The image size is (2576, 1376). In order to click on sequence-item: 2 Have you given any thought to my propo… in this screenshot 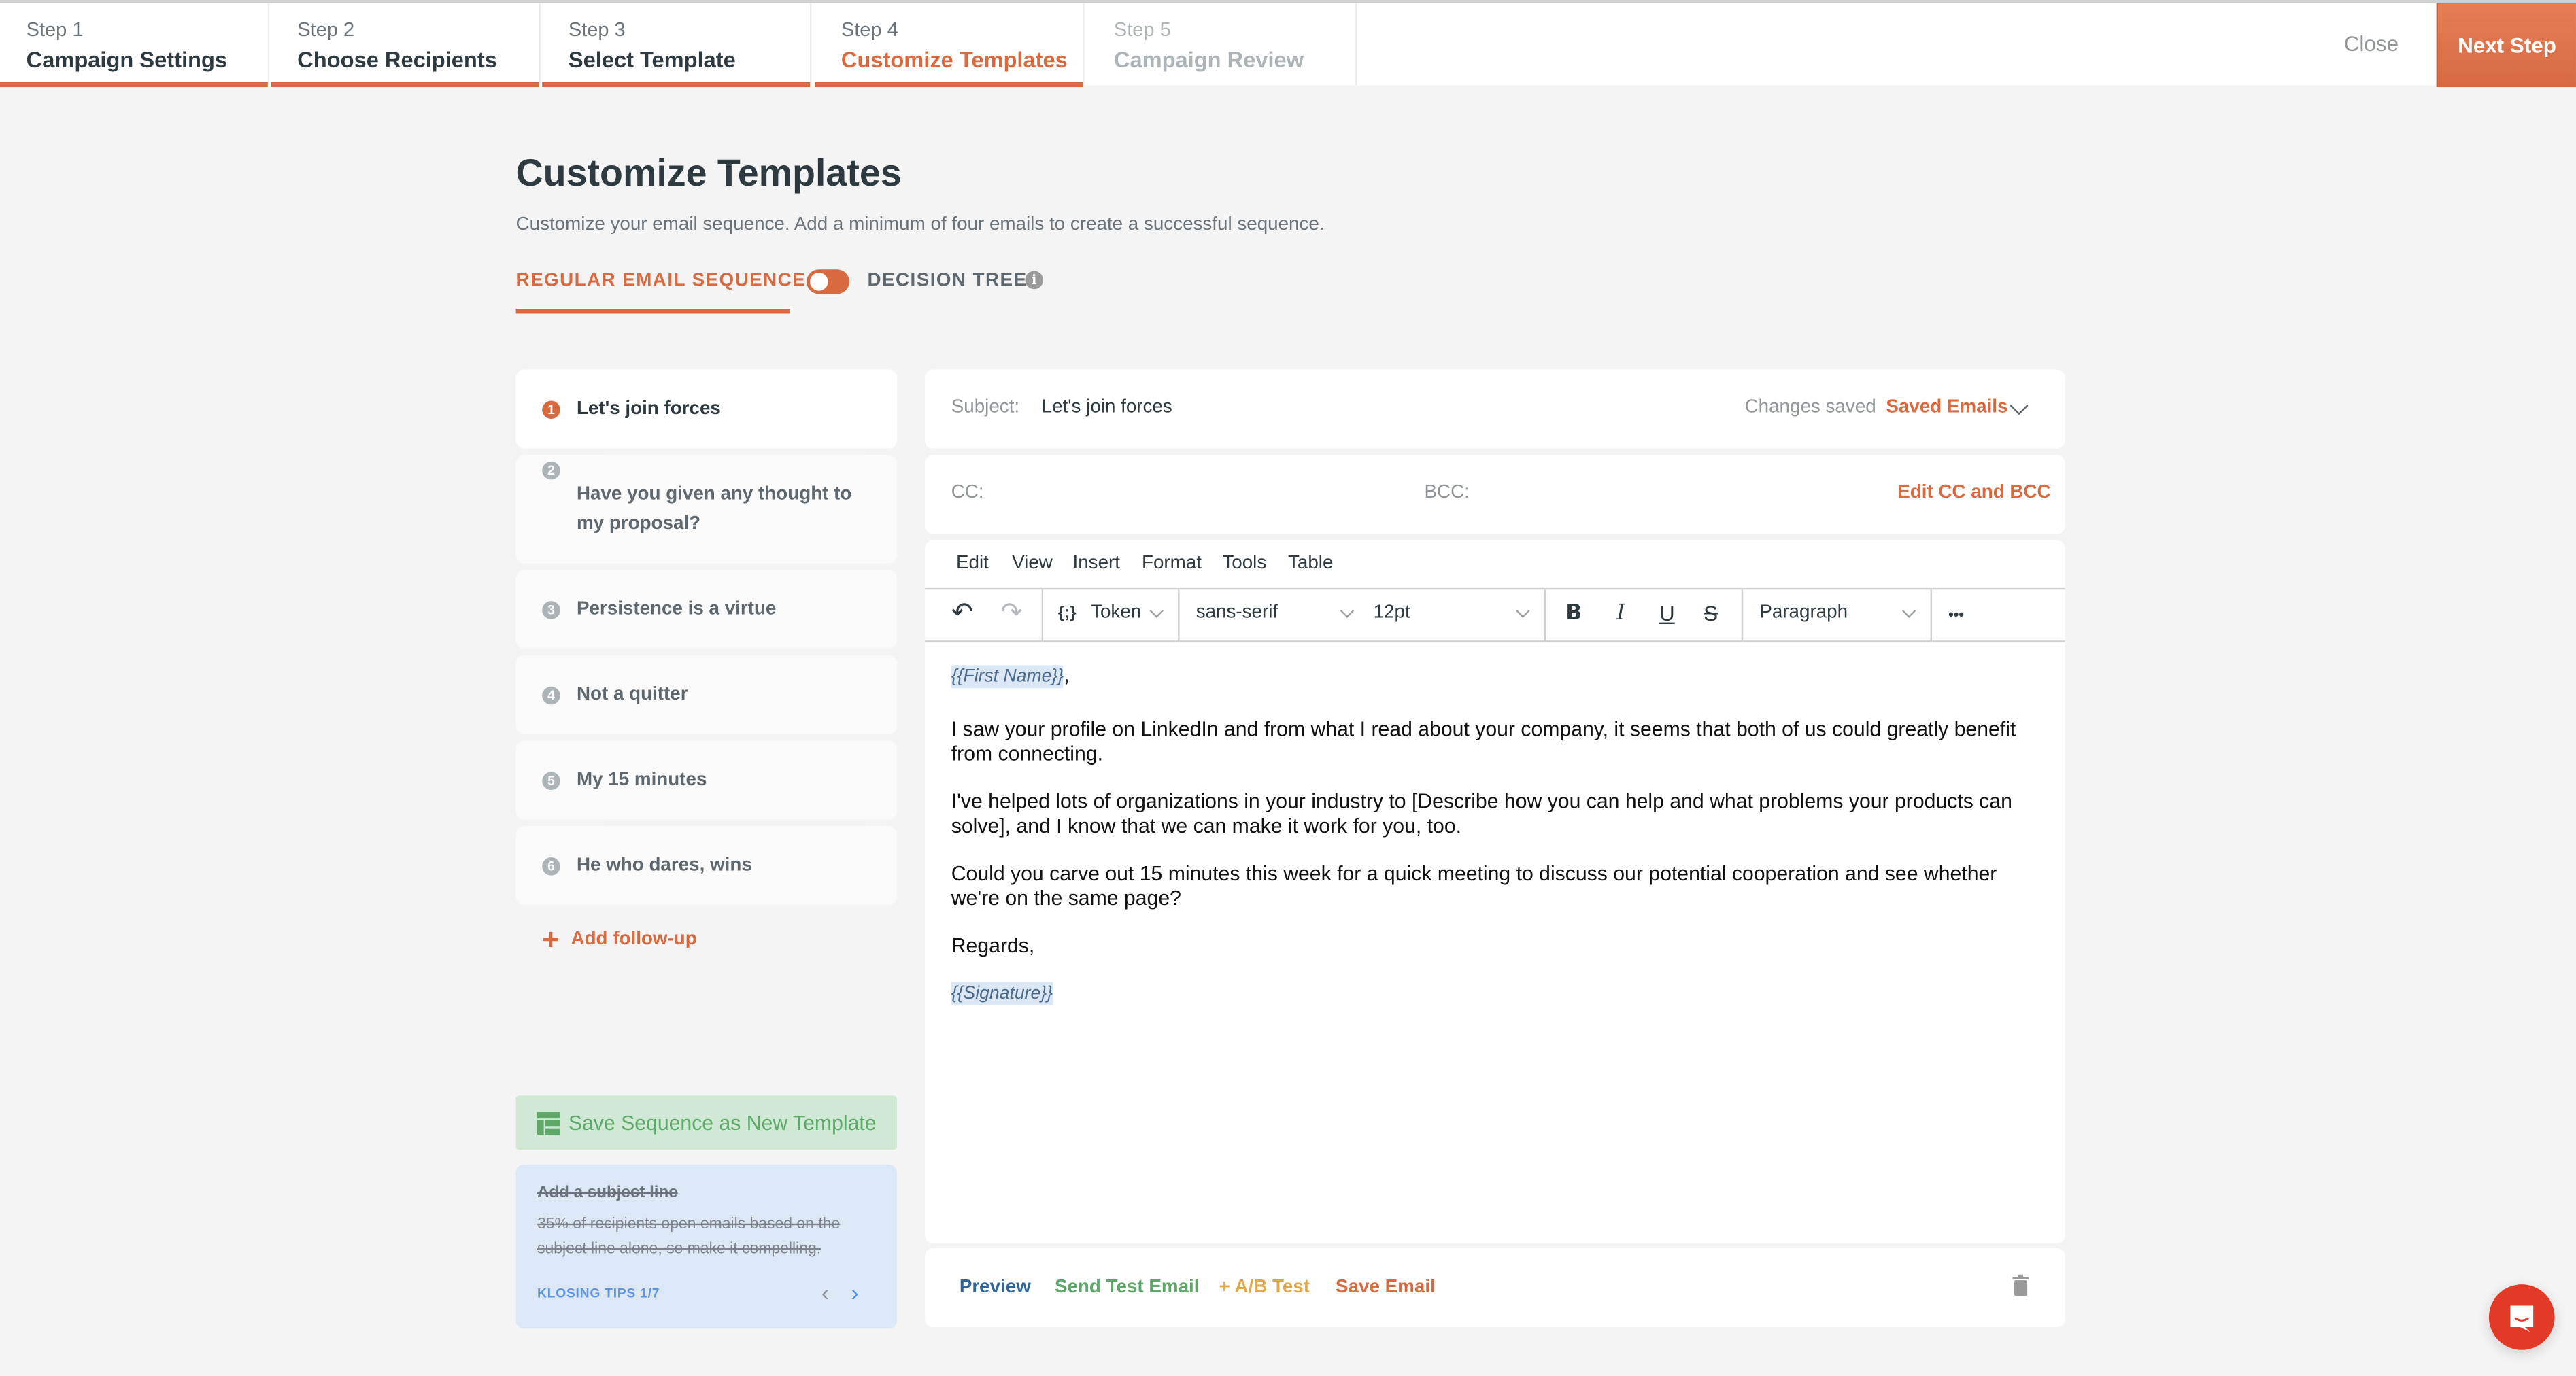, I will do `click(706, 509)`.